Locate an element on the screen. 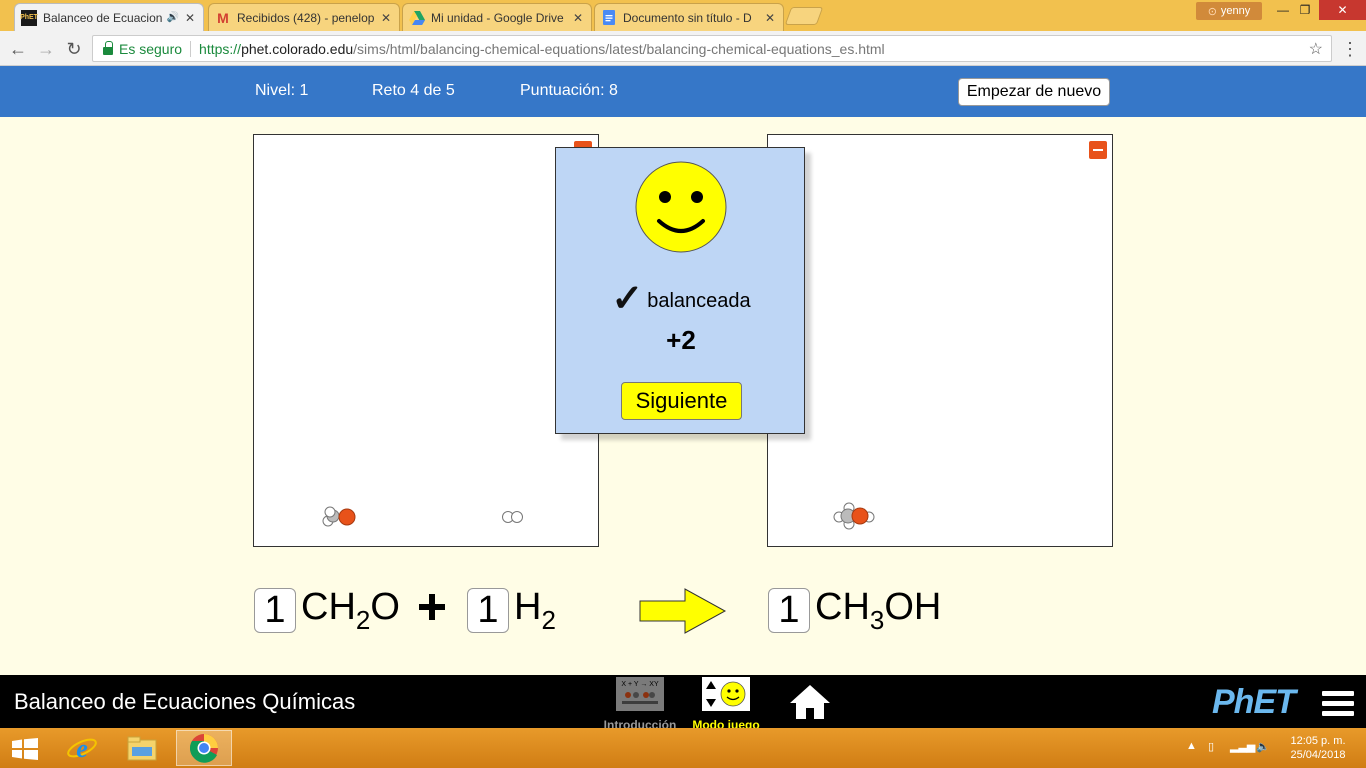  tab-drive: Mi unidad - Google Drive ✕ is located at coordinates (497, 17).